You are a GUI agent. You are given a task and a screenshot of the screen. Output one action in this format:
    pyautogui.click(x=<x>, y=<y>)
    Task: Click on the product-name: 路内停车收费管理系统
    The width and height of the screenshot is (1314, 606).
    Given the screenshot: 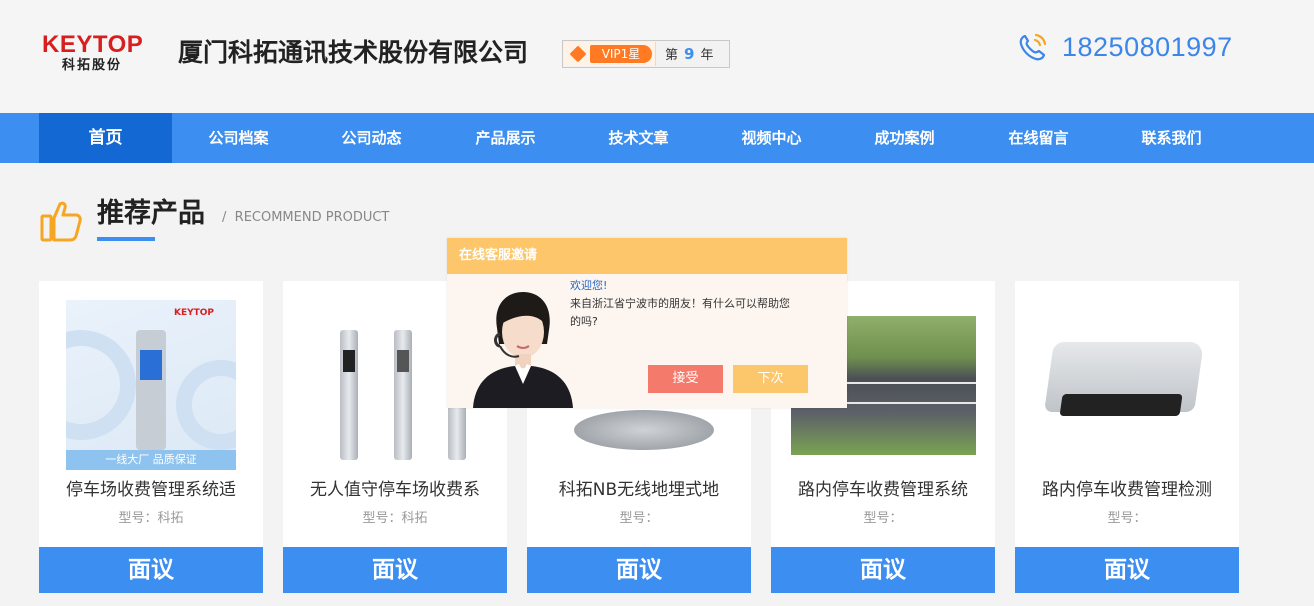 What is the action you would take?
    pyautogui.click(x=883, y=490)
    